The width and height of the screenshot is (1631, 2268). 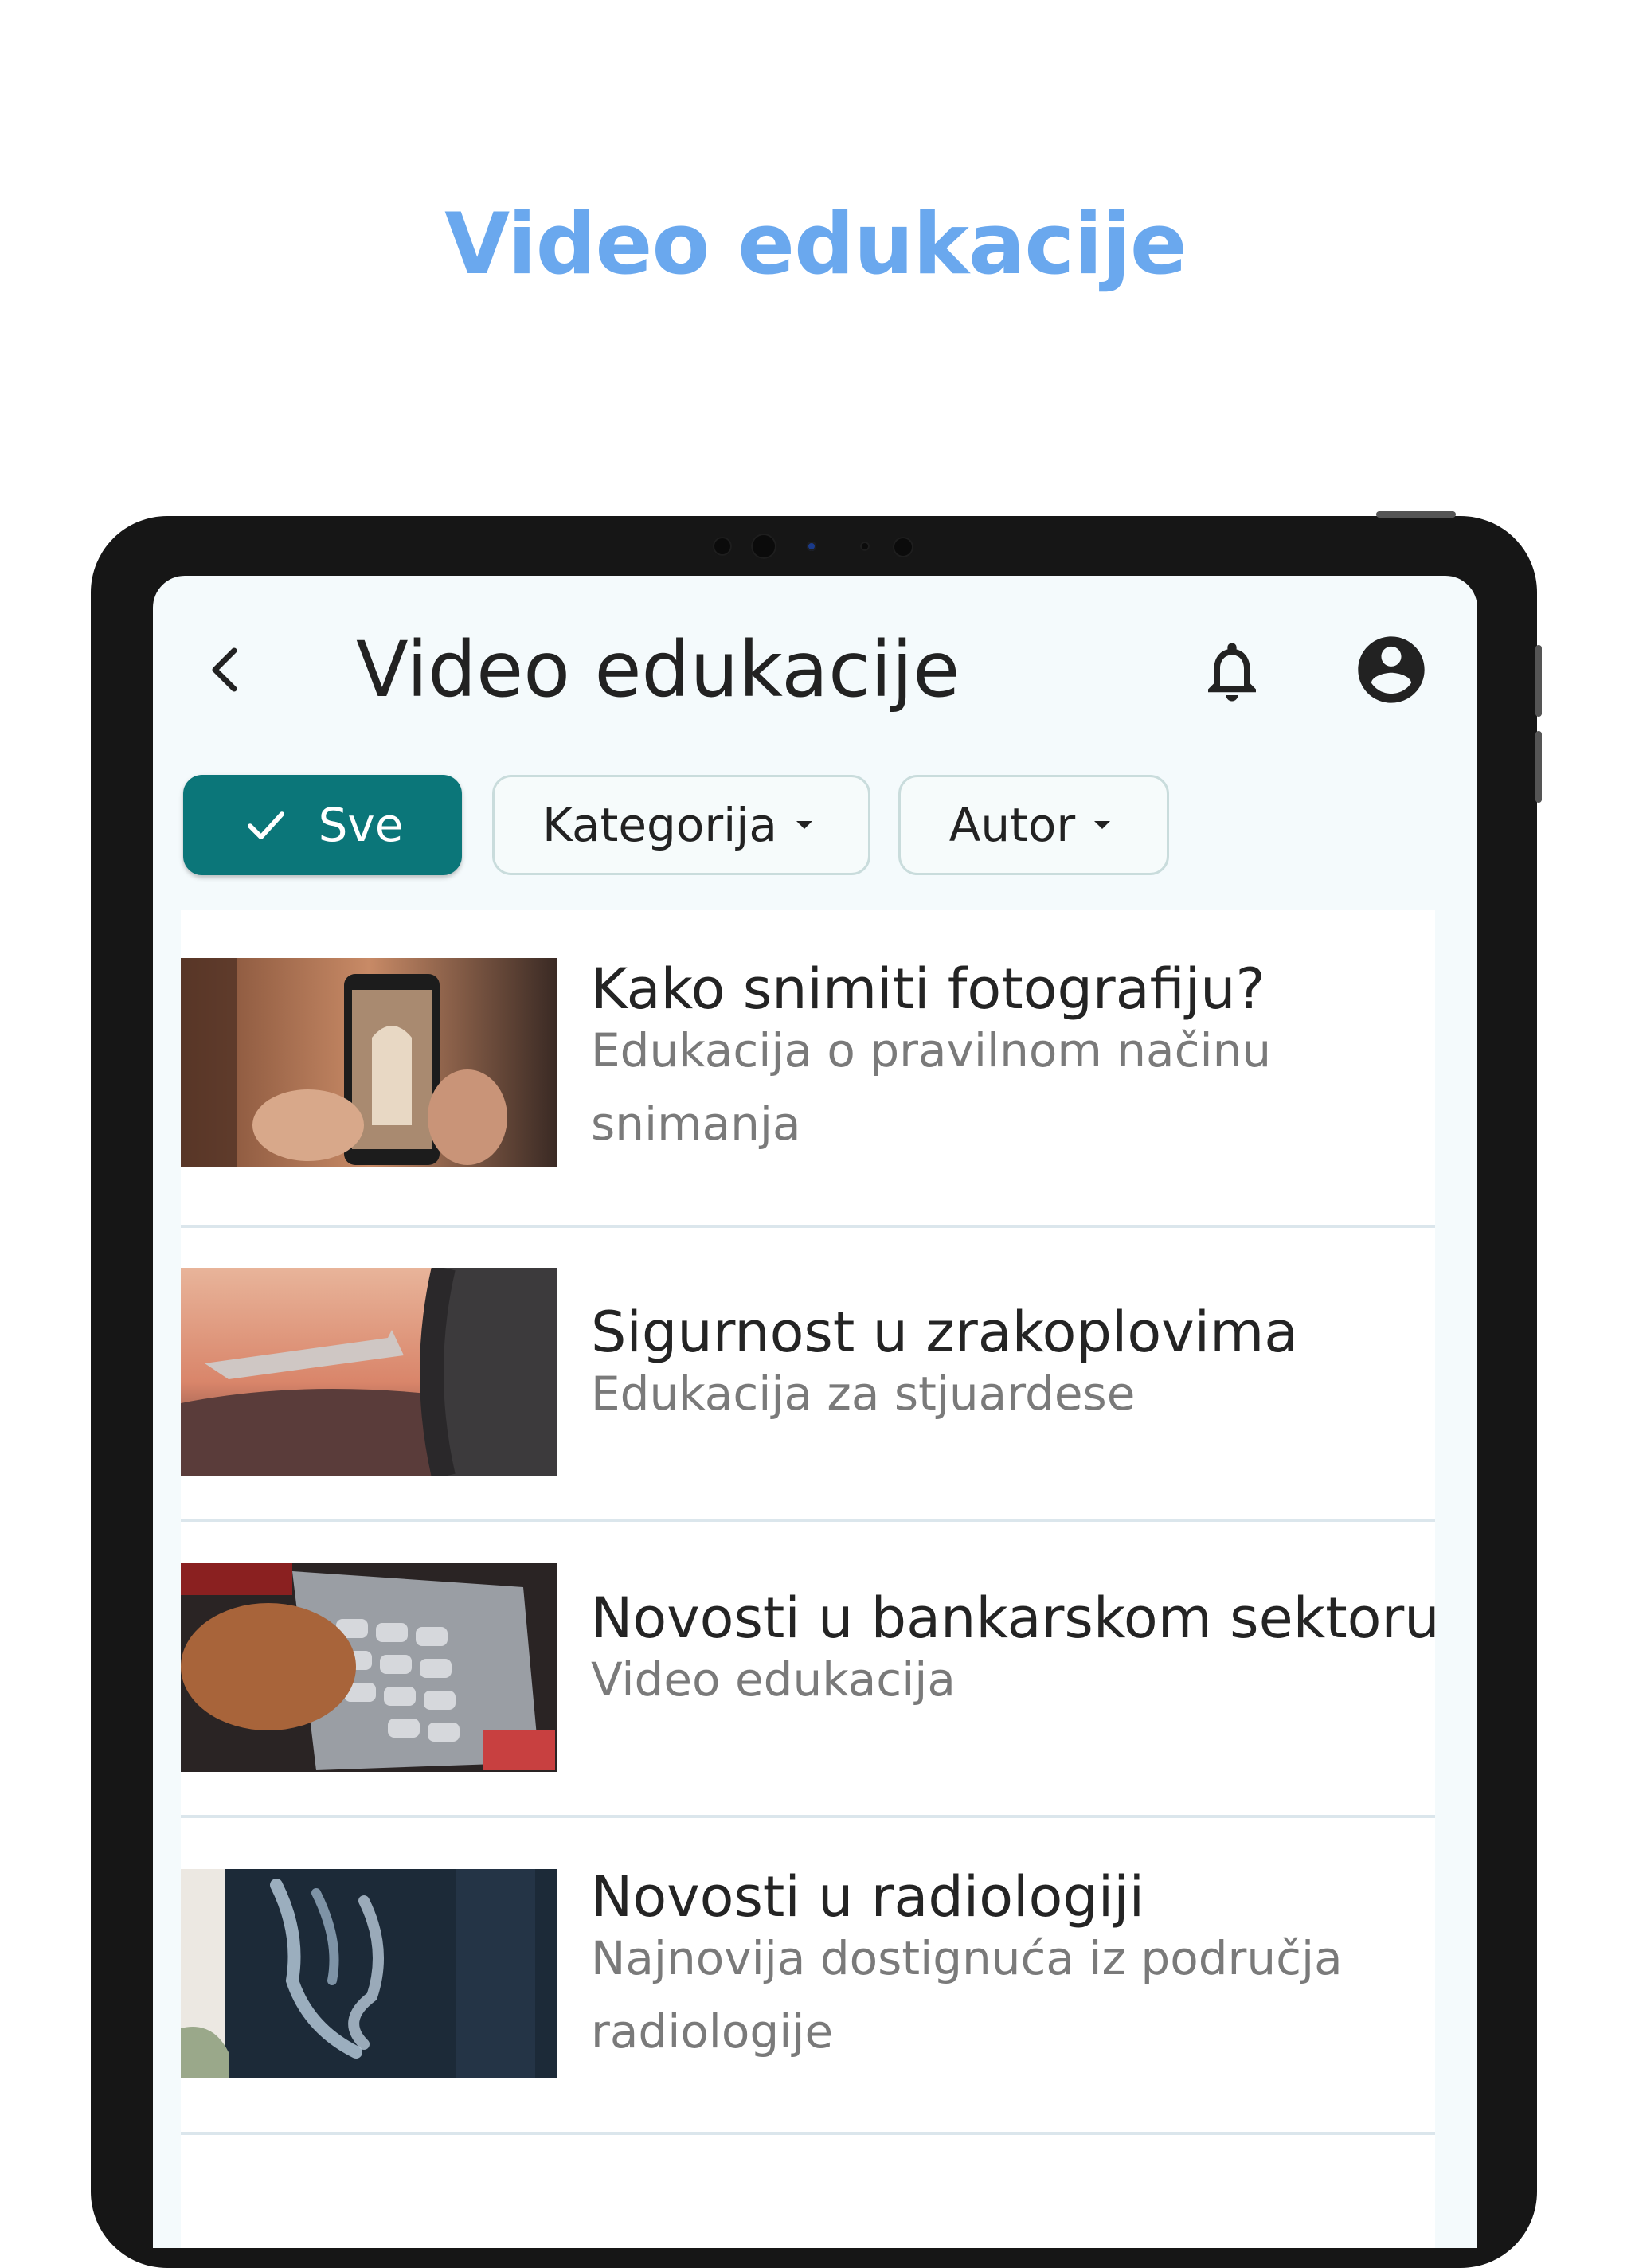 I want to click on video-subtitle: Edukacija za stjuardese, so click(x=863, y=1394).